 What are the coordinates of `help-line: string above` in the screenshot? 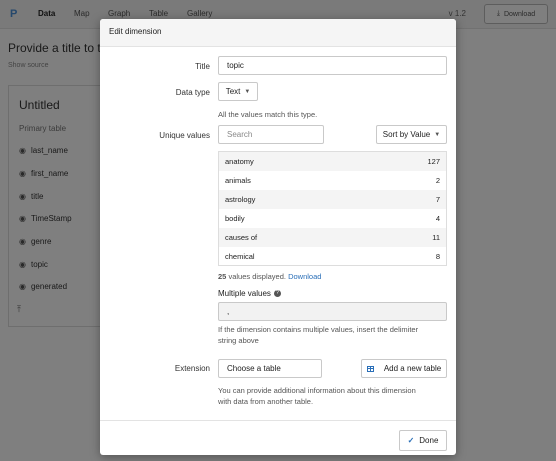 It's located at (238, 340).